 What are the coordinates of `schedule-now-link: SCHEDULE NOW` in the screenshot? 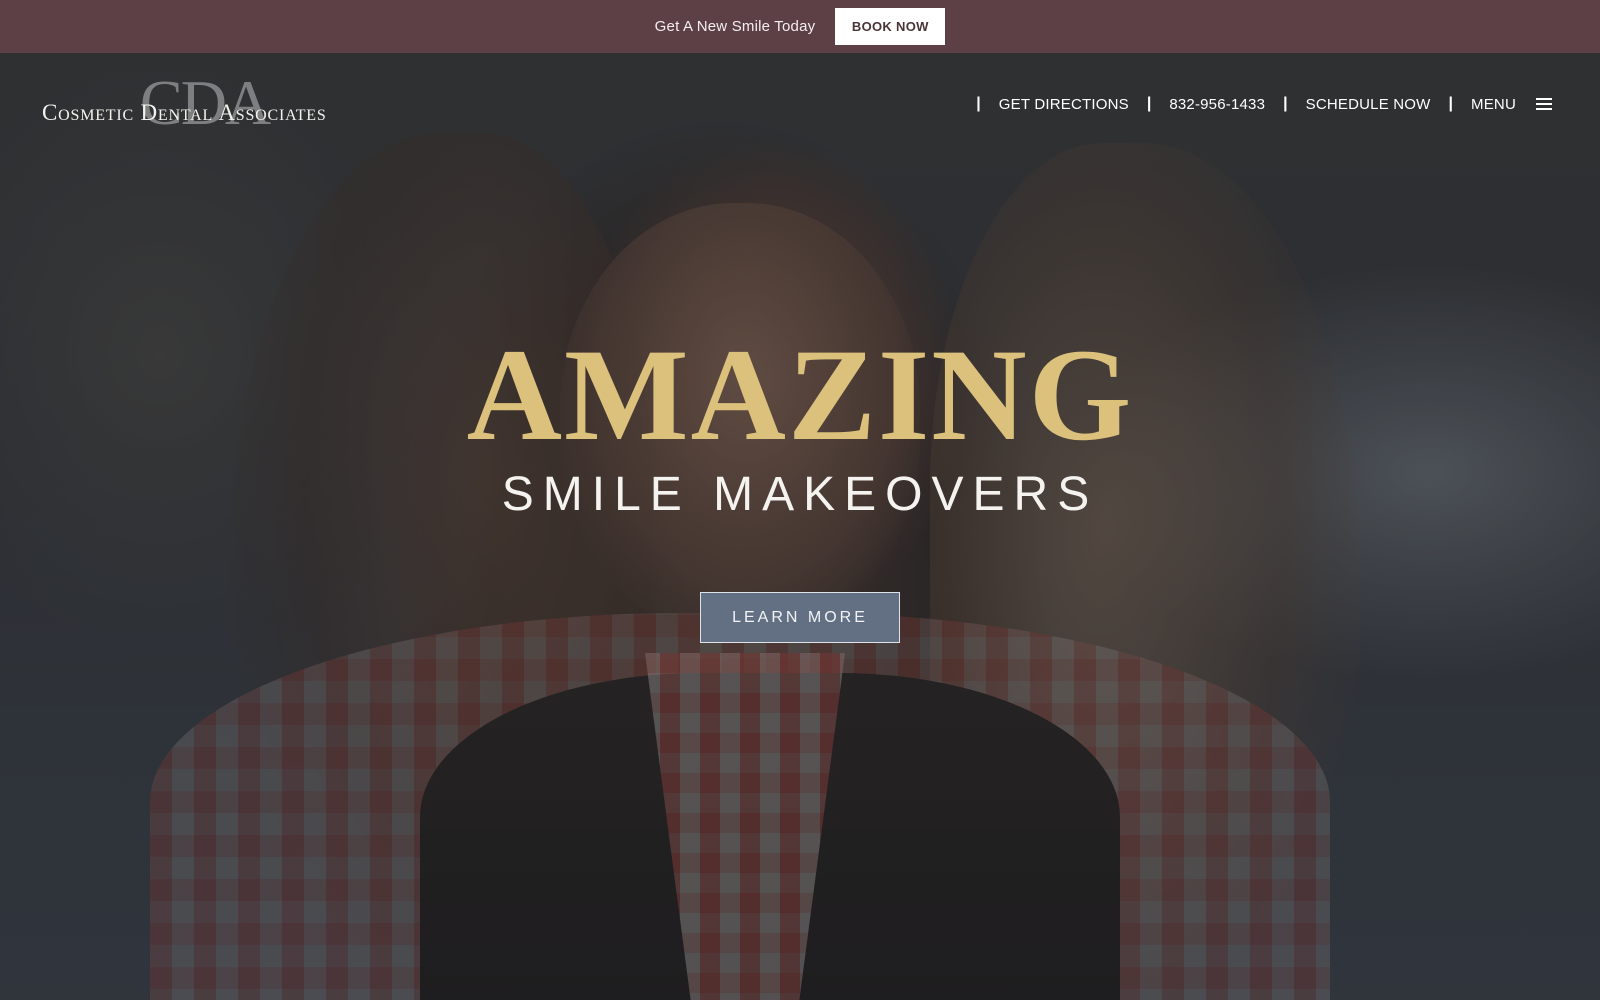 It's located at (1368, 104).